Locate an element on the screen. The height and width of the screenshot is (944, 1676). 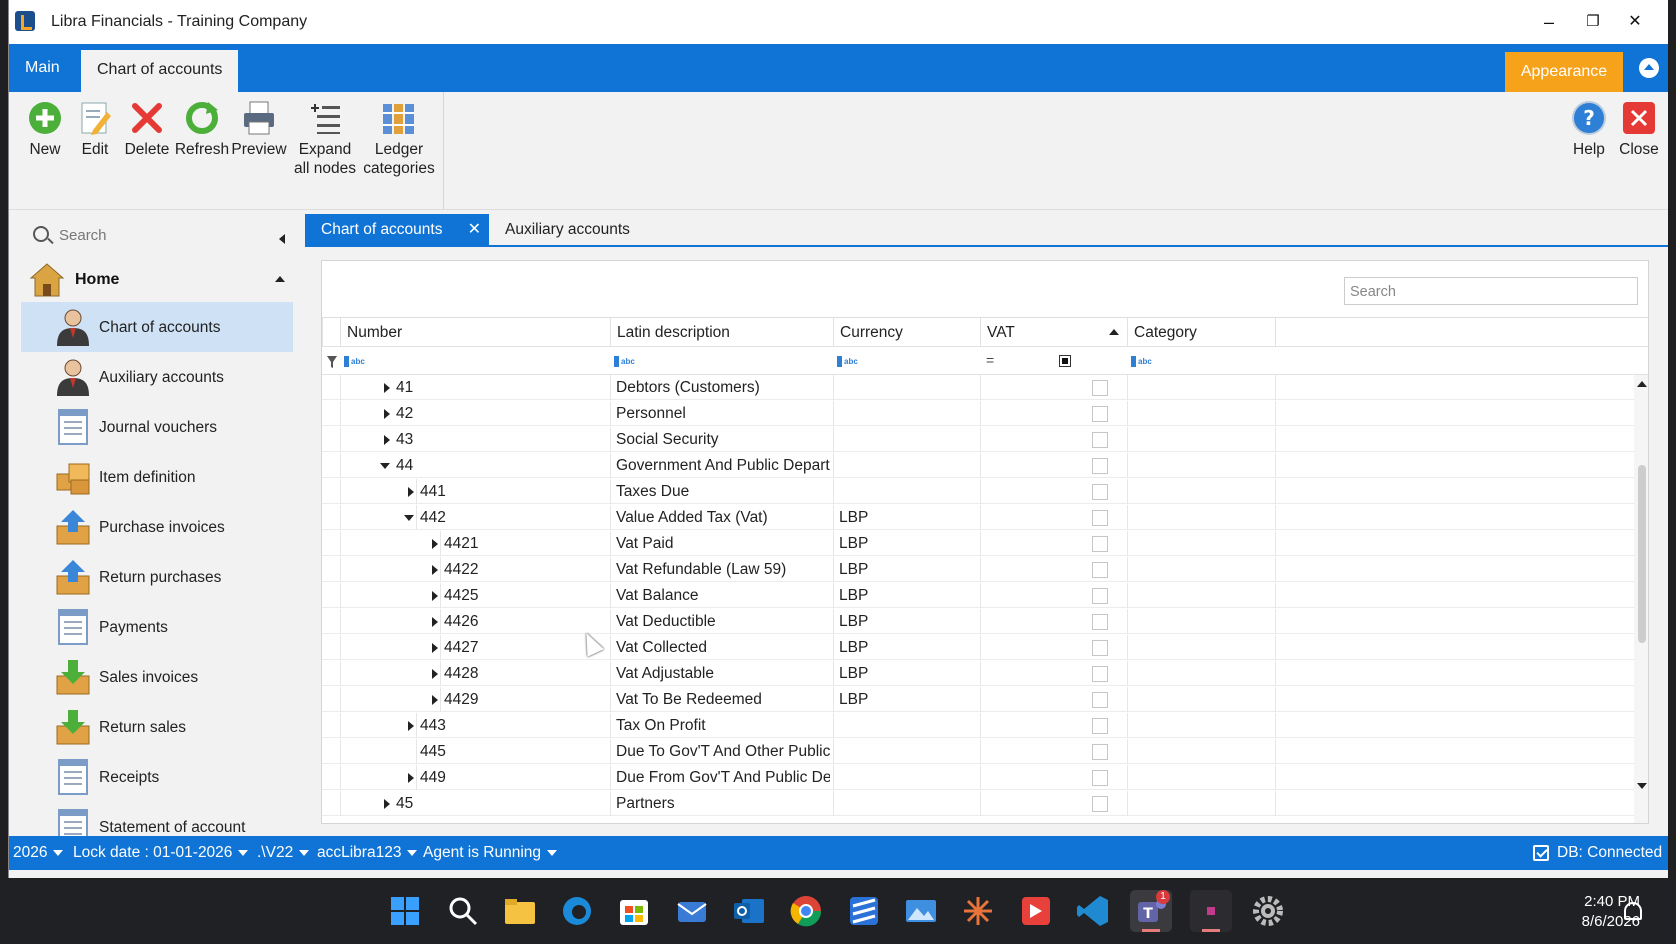
sidebar-item-purchase-invoices: Purchase invoices is located at coordinates (157, 527).